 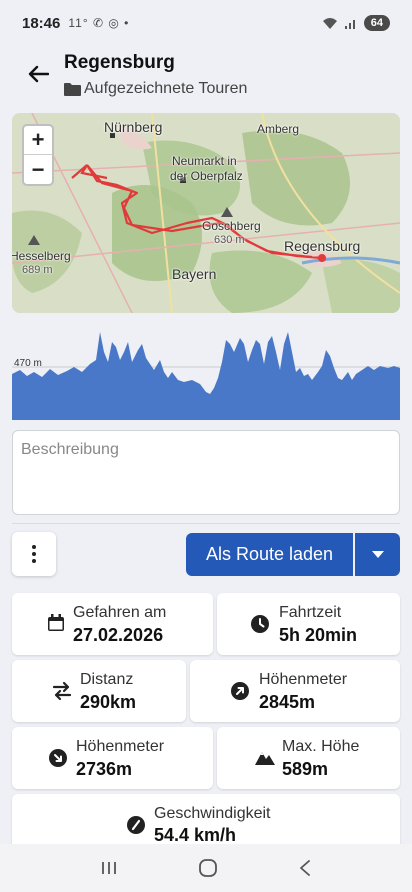 I want to click on recent-apps-icon, so click(x=109, y=868).